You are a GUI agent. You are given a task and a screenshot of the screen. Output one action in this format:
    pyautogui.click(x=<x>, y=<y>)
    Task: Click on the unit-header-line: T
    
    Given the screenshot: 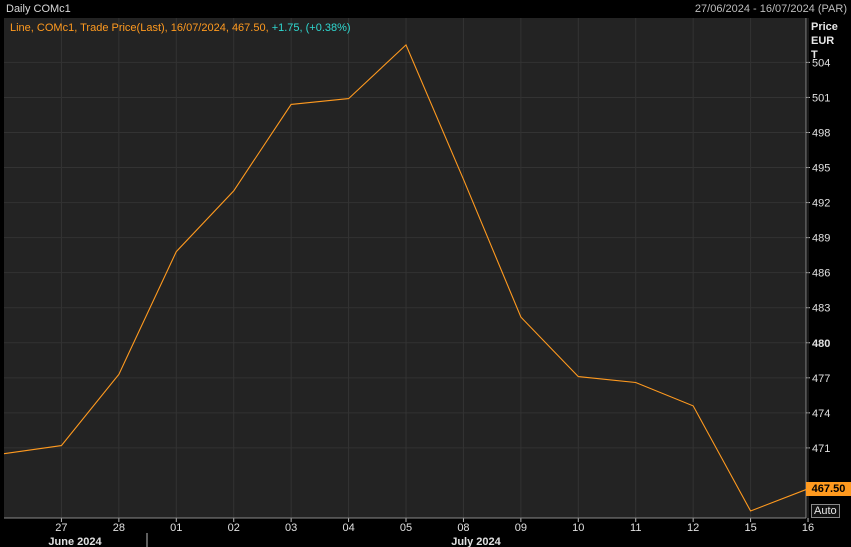 What is the action you would take?
    pyautogui.click(x=814, y=55)
    